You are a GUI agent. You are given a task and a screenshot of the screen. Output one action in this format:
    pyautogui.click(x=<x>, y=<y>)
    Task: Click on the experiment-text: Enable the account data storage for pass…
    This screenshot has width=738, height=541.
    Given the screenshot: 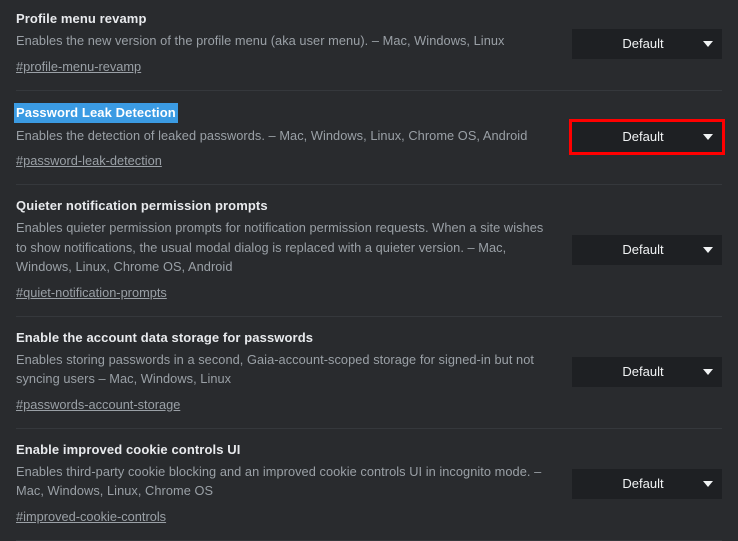 What is the action you would take?
    pyautogui.click(x=286, y=371)
    